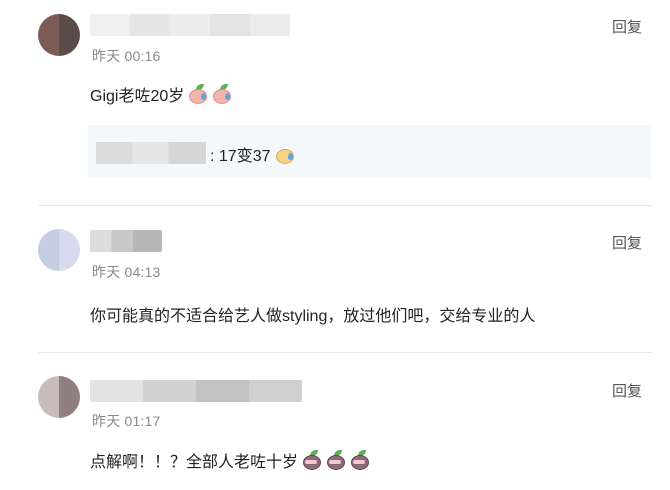  What do you see at coordinates (194, 462) in the screenshot?
I see `comment-text: 点解啊！！？全部人老咗十岁` at bounding box center [194, 462].